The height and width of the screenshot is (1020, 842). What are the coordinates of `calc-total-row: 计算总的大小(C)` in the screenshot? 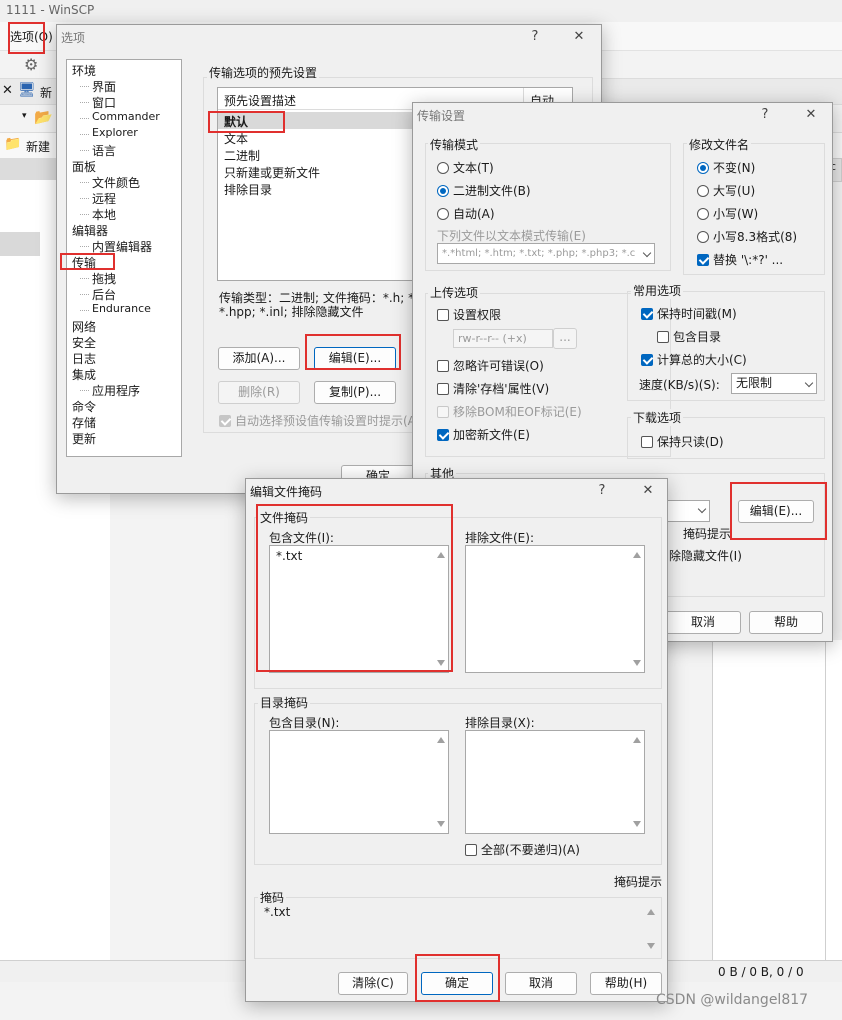 It's located at (694, 359).